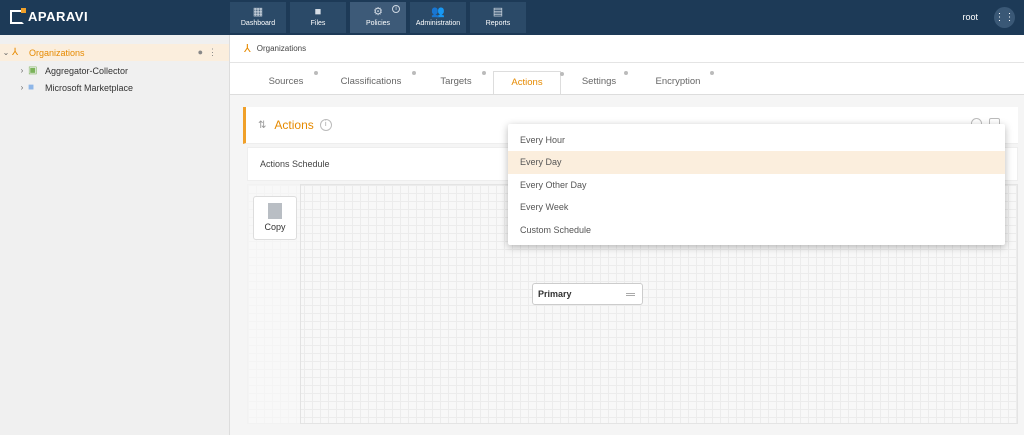  What do you see at coordinates (207, 52) in the screenshot?
I see `more-options-icon: ● ⋮` at bounding box center [207, 52].